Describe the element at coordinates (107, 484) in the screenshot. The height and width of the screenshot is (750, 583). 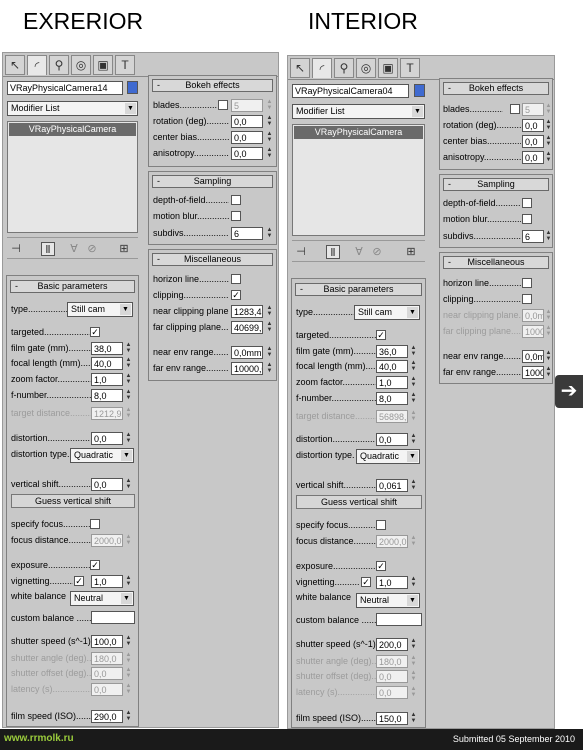
I see `vertical-shift-field: 0,0` at that location.